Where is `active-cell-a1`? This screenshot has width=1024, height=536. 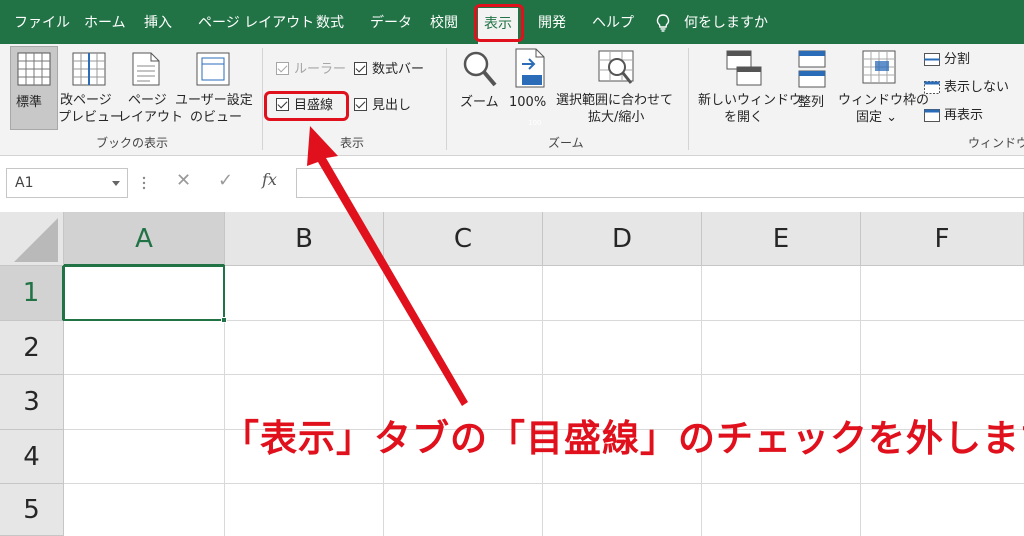
active-cell-a1 is located at coordinates (144, 293).